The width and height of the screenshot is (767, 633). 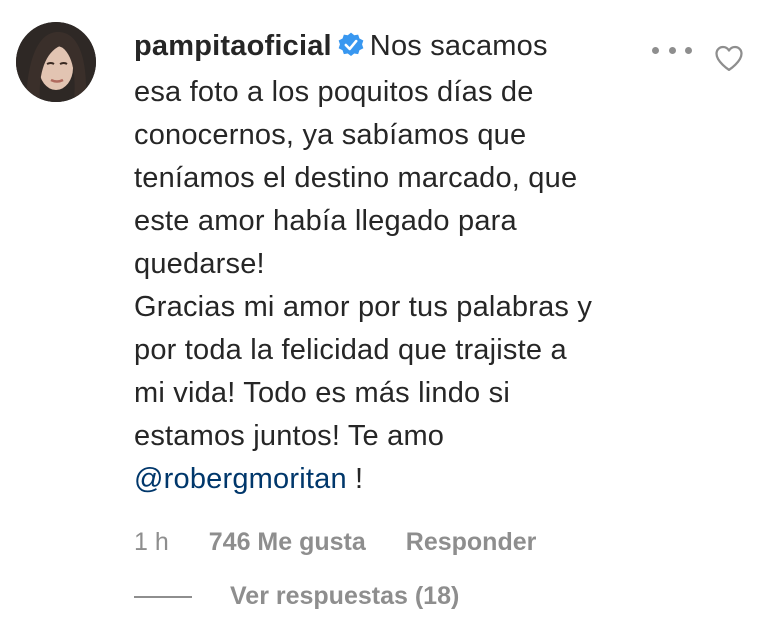 What do you see at coordinates (199, 264) in the screenshot?
I see `comment-line: quedarse!` at bounding box center [199, 264].